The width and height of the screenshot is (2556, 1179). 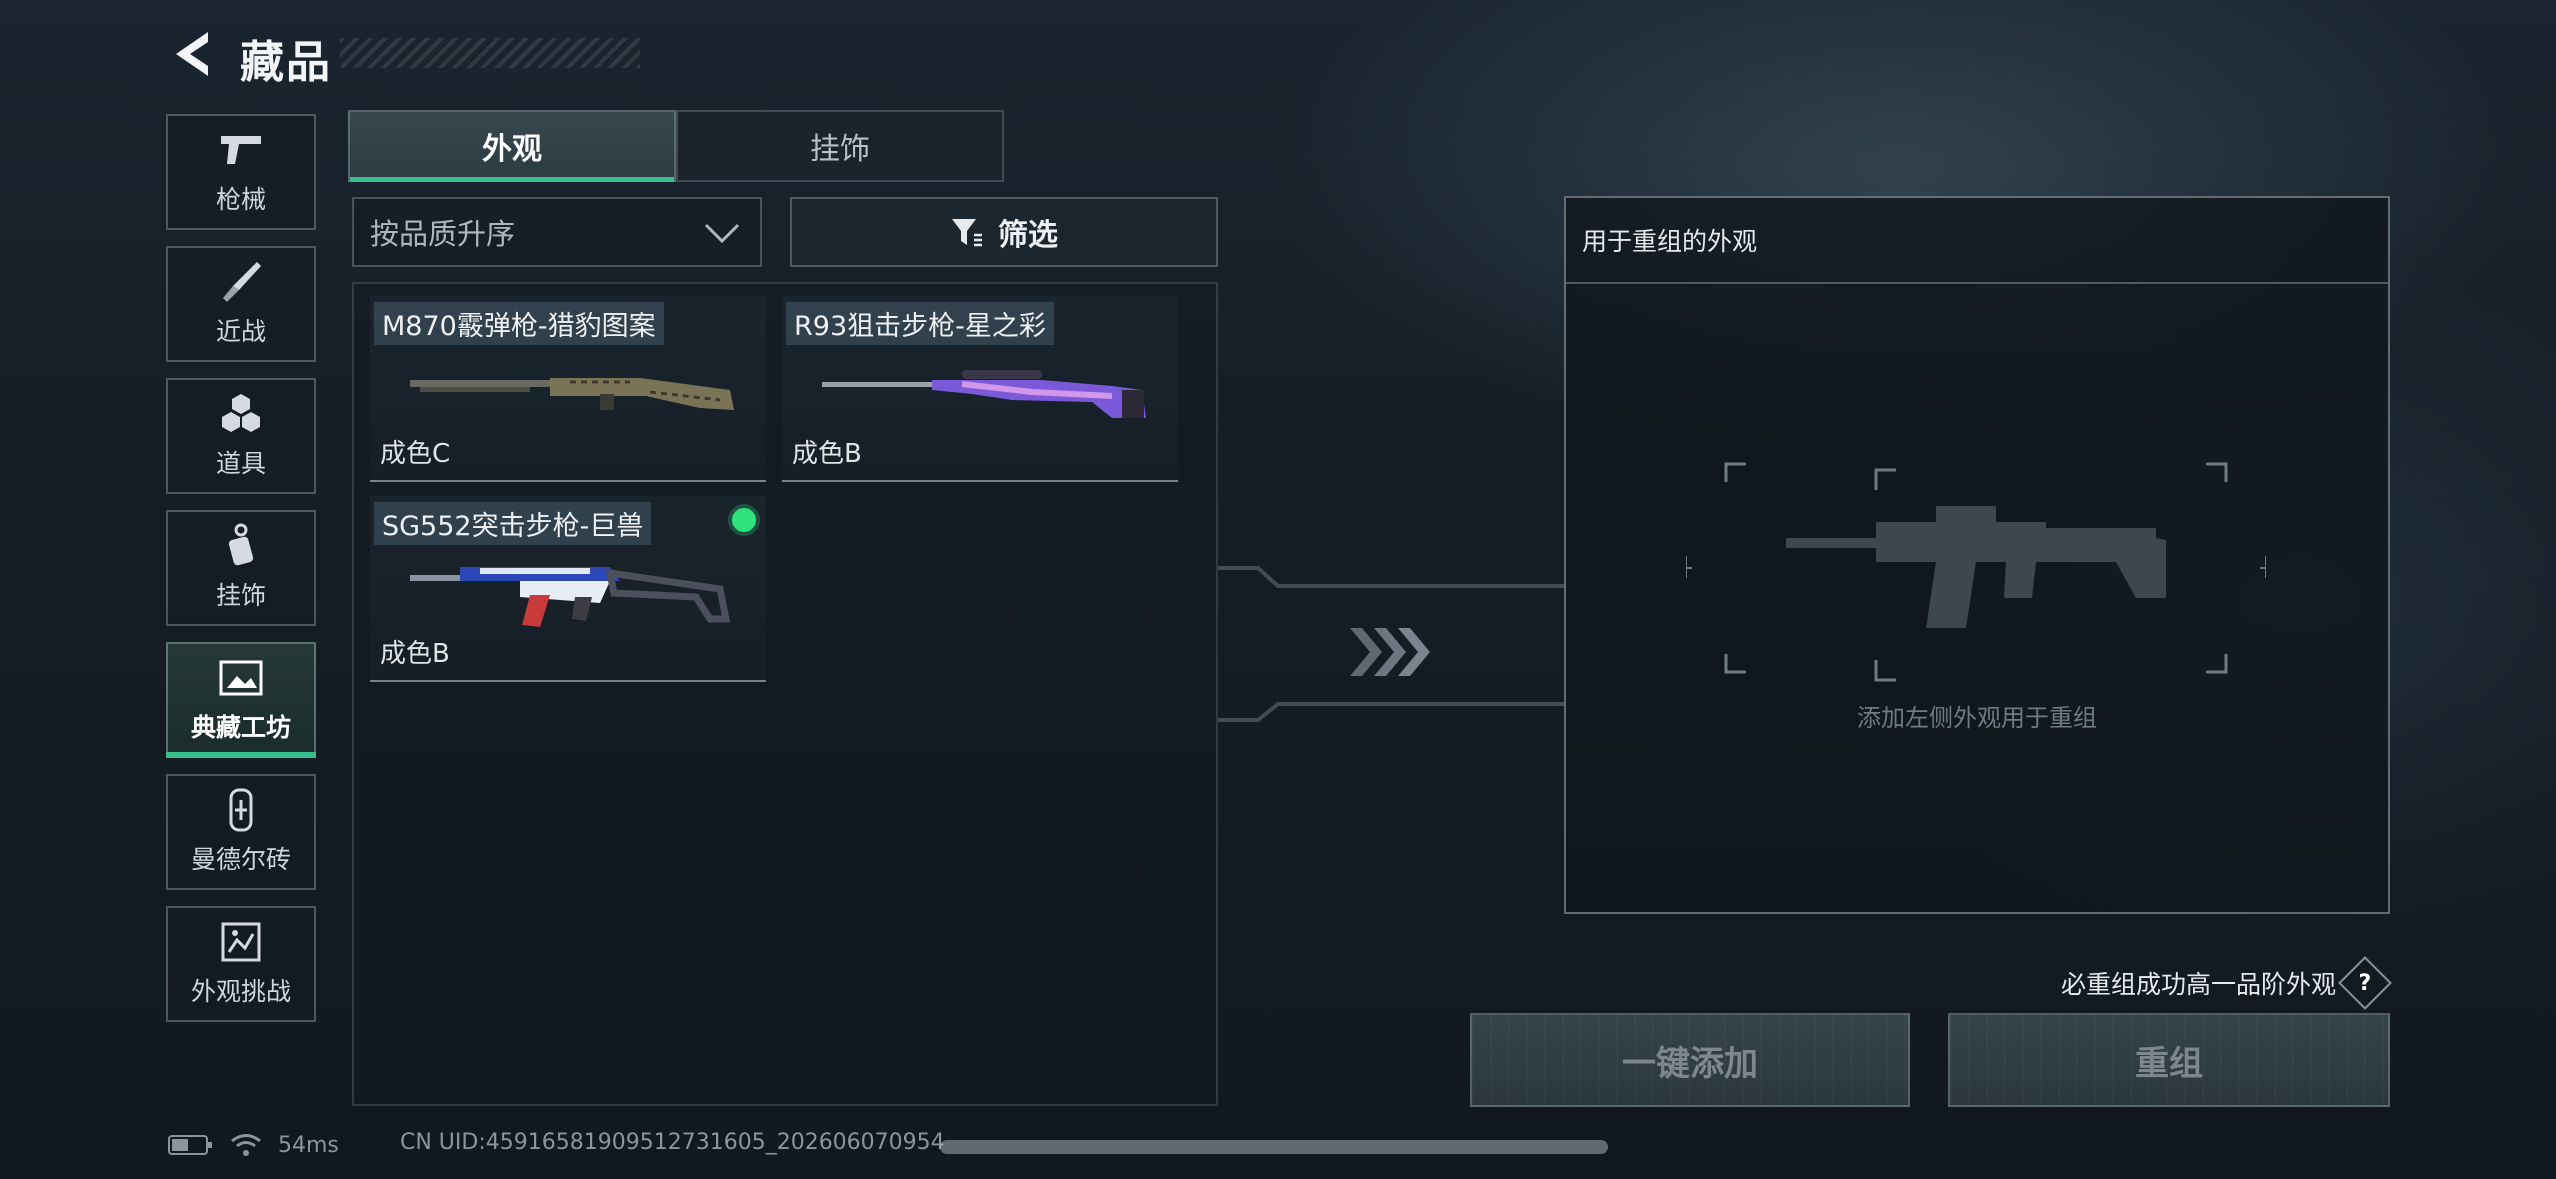 I want to click on list-item: R93狙击步枪-星之彩 成色B, so click(x=980, y=389).